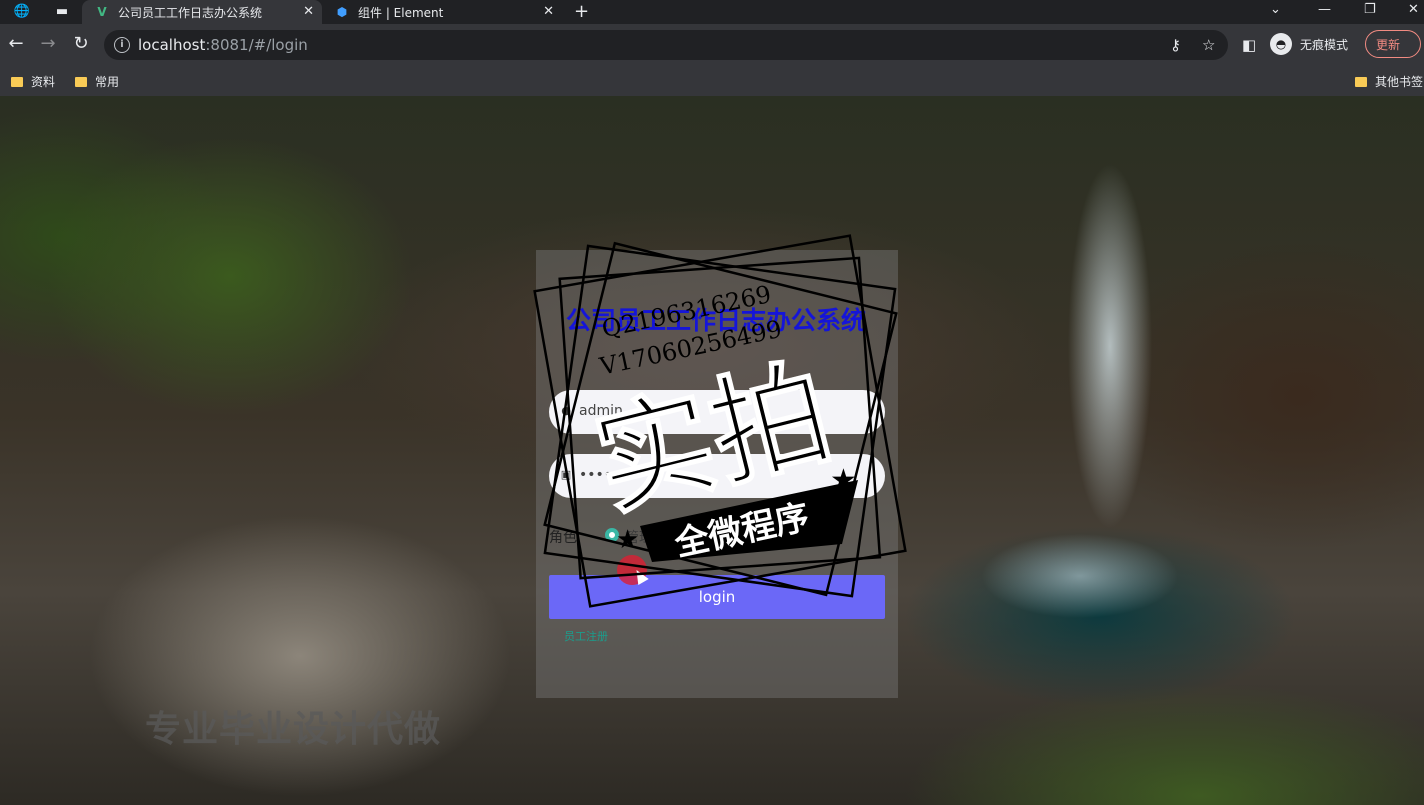 The width and height of the screenshot is (1424, 805). What do you see at coordinates (190, 13) in the screenshot?
I see `tab-title: 公司员工工作日志办公系统` at bounding box center [190, 13].